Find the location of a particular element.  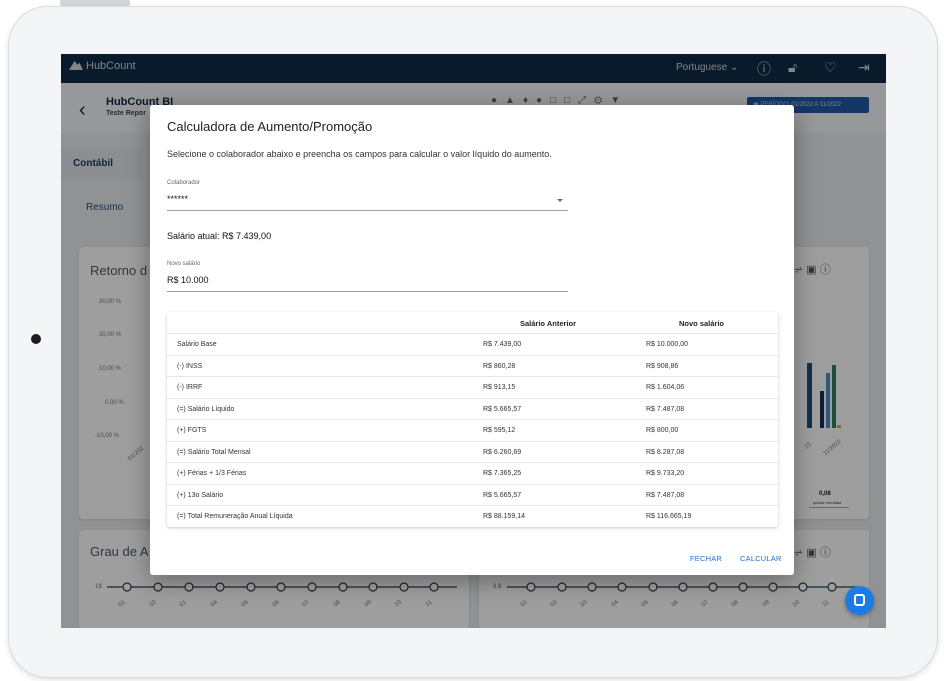

collaborator-select: ****** is located at coordinates (177, 199).